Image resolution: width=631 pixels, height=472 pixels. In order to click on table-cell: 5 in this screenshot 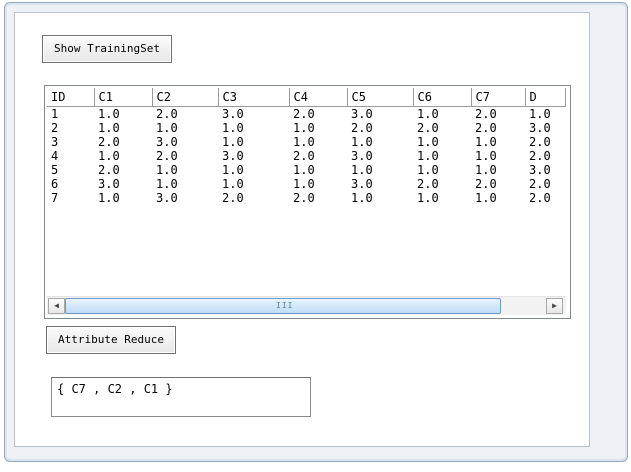, I will do `click(55, 170)`.